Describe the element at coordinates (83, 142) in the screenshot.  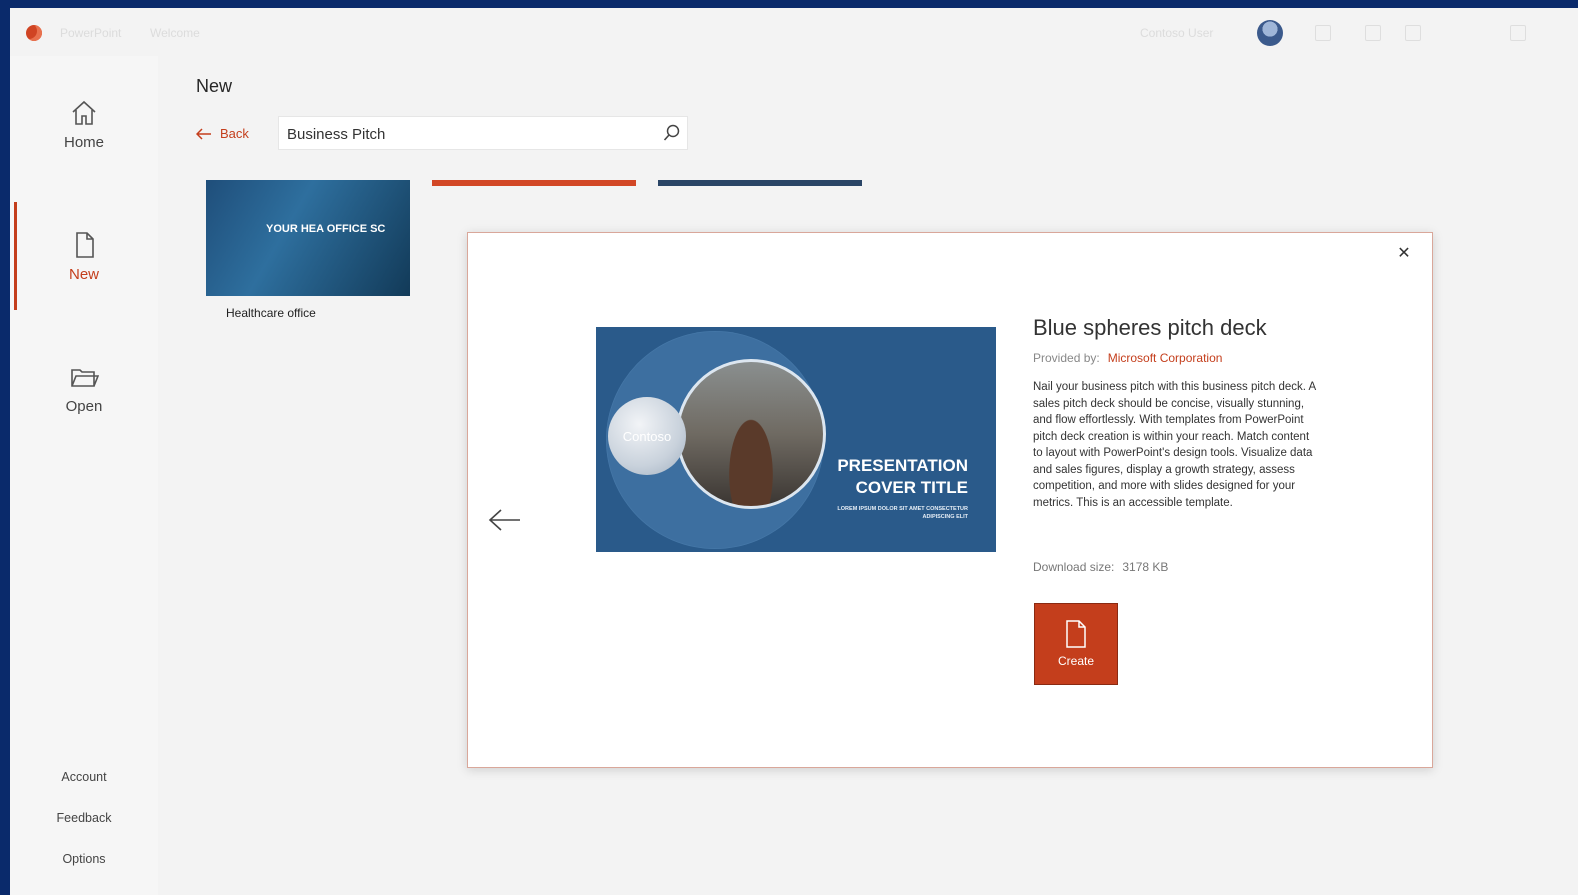
I see `nav-item-label: Home` at that location.